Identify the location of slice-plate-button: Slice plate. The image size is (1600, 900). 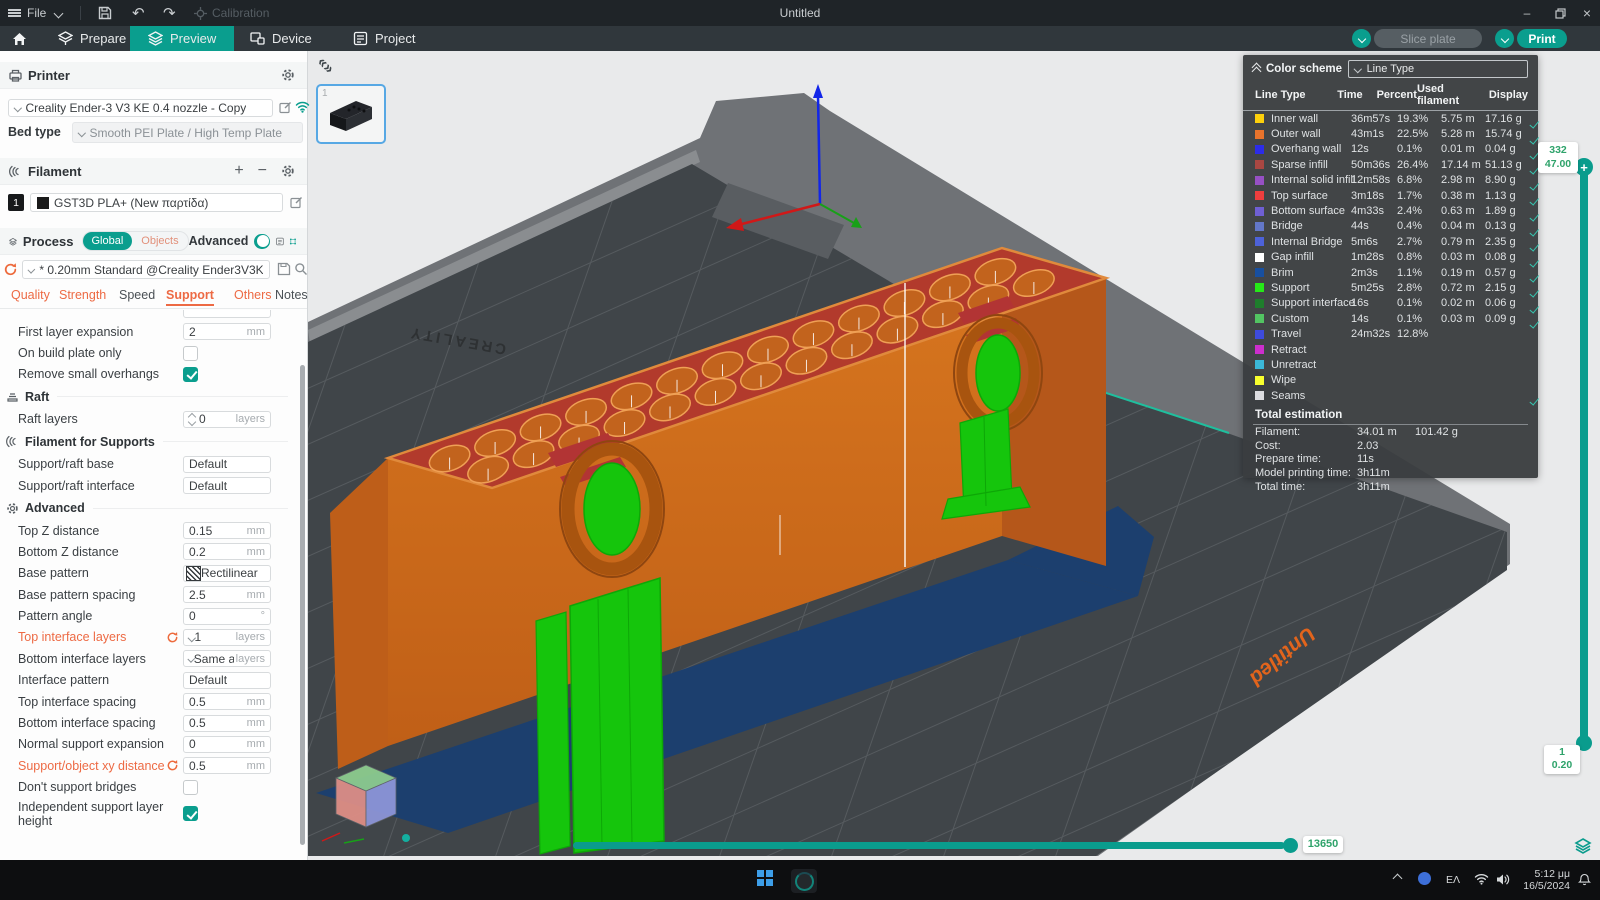
(1428, 38).